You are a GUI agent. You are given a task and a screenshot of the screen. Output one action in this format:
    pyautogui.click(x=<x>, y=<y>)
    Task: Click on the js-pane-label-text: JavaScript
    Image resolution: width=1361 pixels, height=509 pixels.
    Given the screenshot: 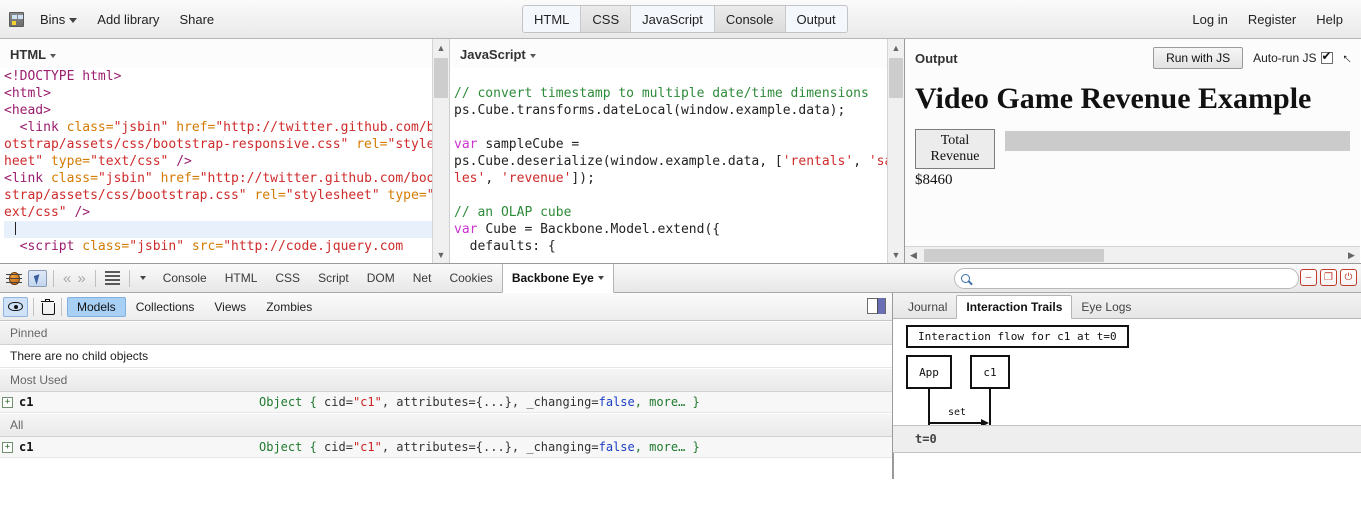 What is the action you would take?
    pyautogui.click(x=493, y=54)
    